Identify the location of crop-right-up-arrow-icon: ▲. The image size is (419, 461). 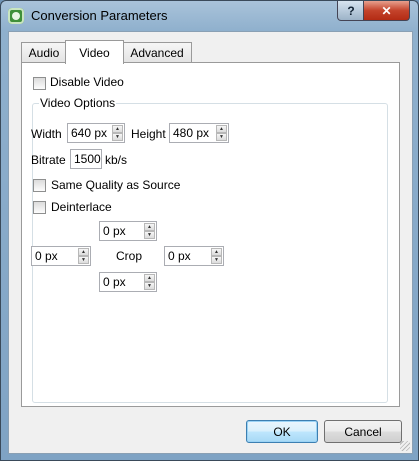
(216, 252).